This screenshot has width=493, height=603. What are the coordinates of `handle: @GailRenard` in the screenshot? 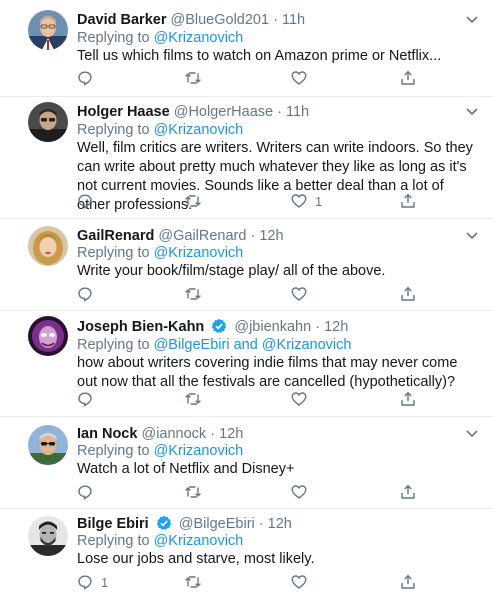 It's located at (202, 236).